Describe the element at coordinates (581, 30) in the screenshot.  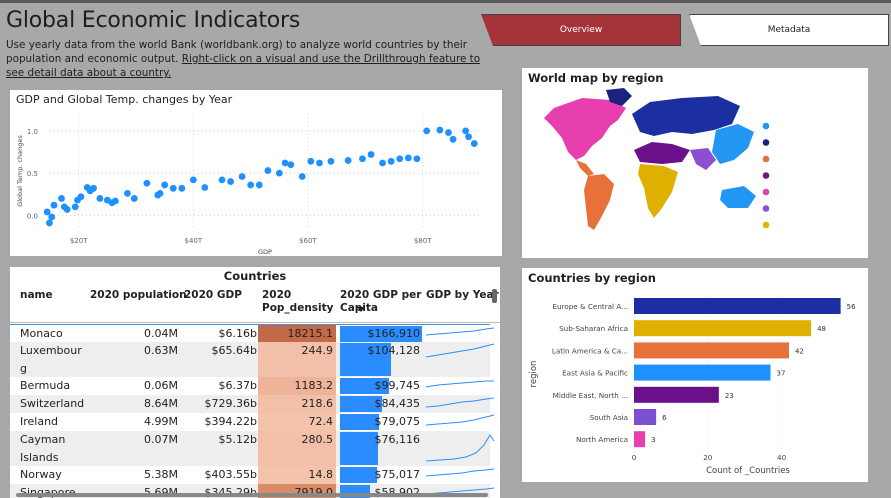
I see `overview-nav-button: Overview` at that location.